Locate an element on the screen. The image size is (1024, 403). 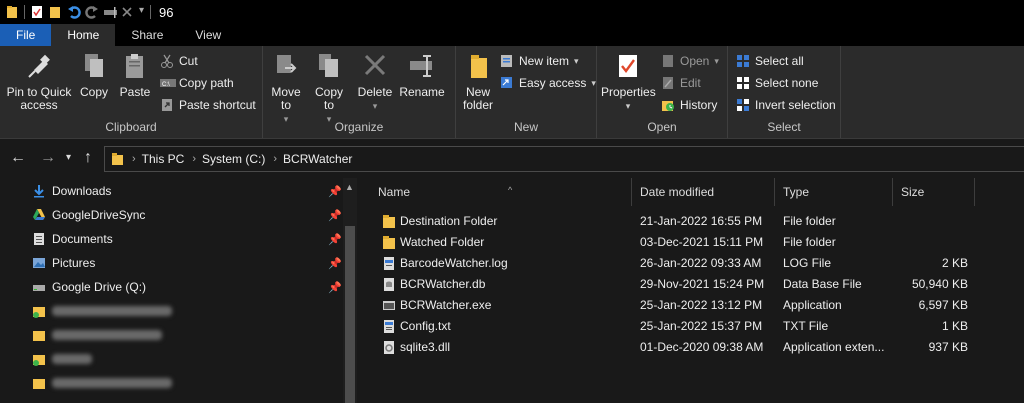
rename-label: Rename is located at coordinates (422, 92).